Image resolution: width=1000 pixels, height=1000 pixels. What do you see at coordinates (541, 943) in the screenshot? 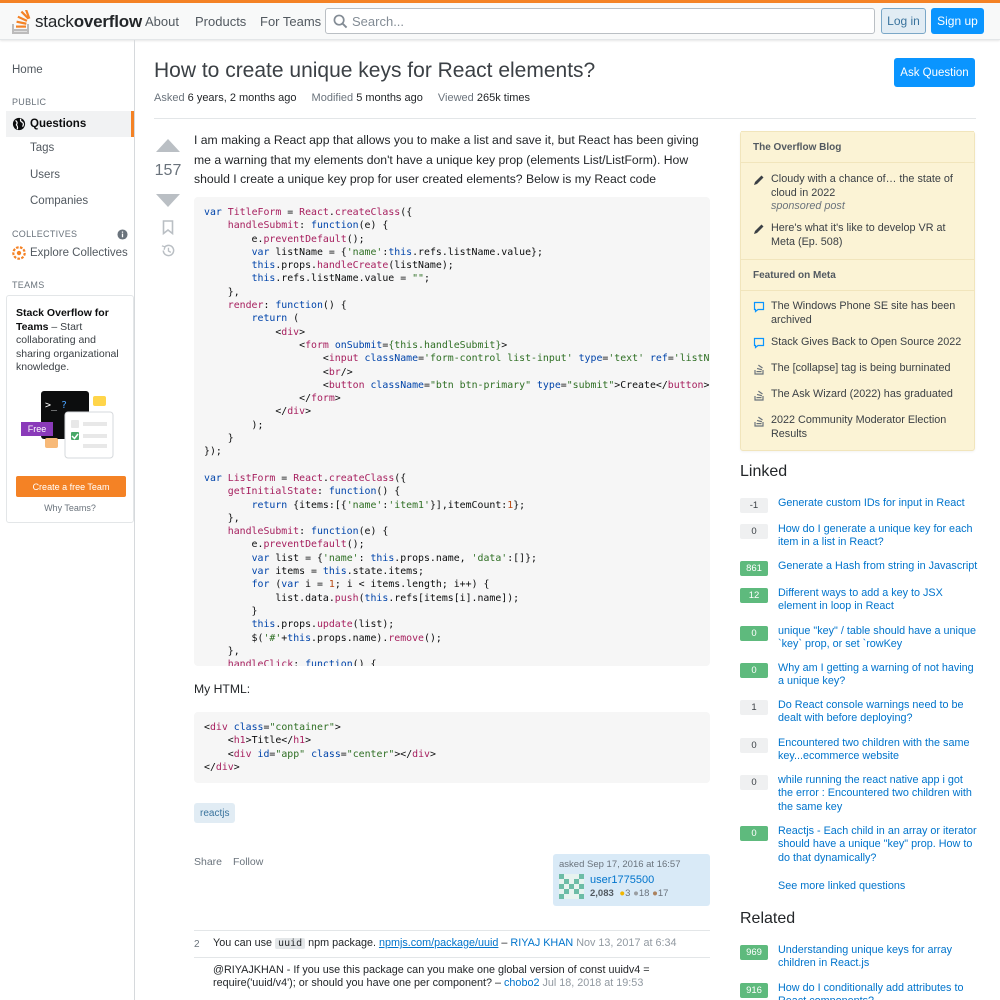
I see `comment-user: RIYAJ KHAN` at bounding box center [541, 943].